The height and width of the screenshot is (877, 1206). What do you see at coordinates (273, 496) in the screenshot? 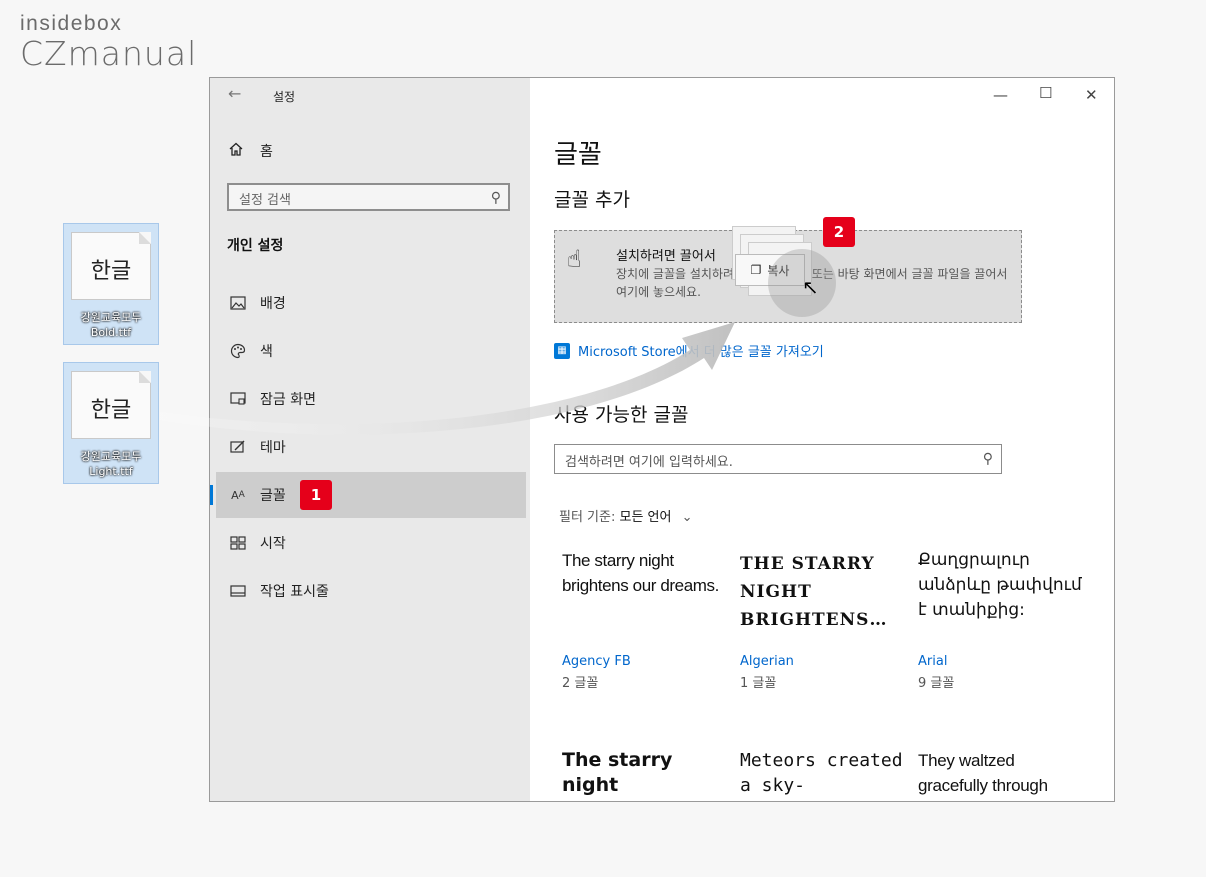
I see `sidebar-item-label: 글꼴` at bounding box center [273, 496].